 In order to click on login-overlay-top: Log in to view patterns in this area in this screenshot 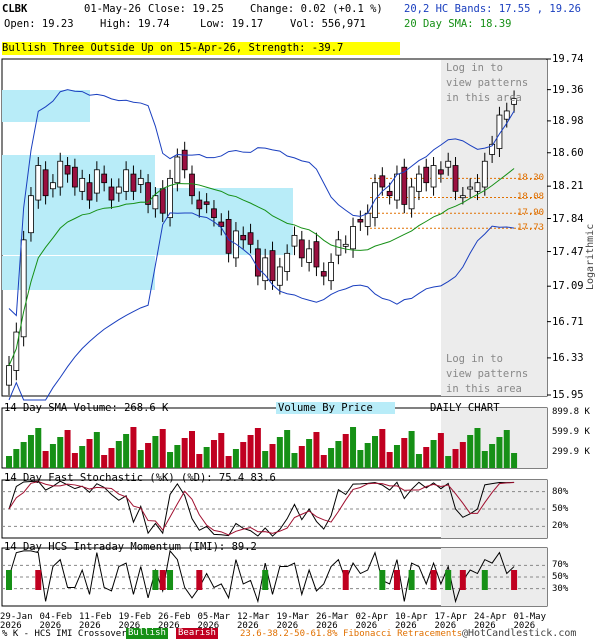, I will do `click(496, 83)`.